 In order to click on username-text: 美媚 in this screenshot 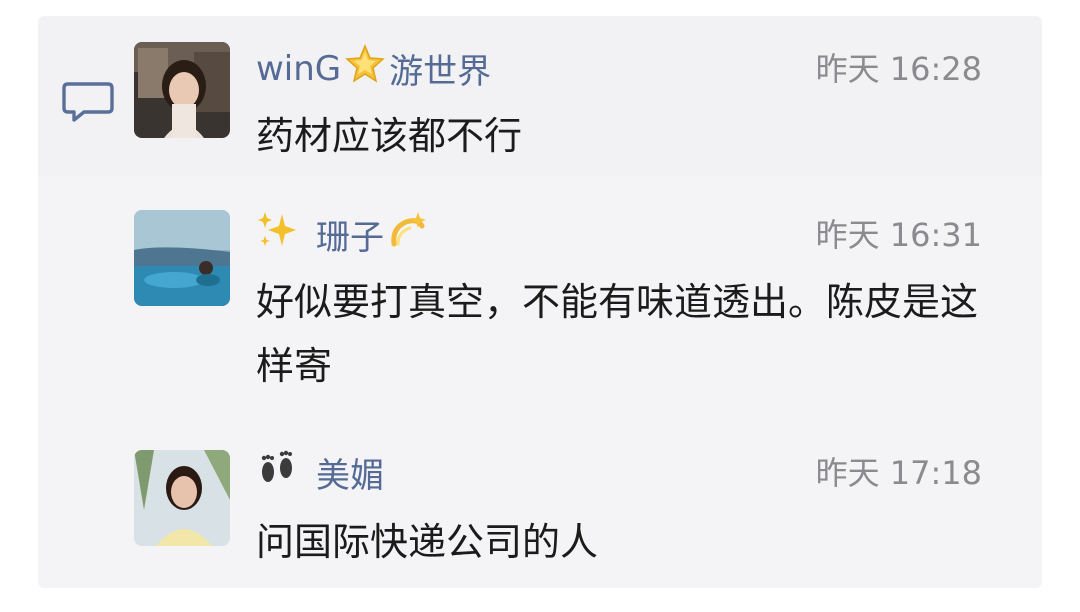, I will do `click(350, 476)`.